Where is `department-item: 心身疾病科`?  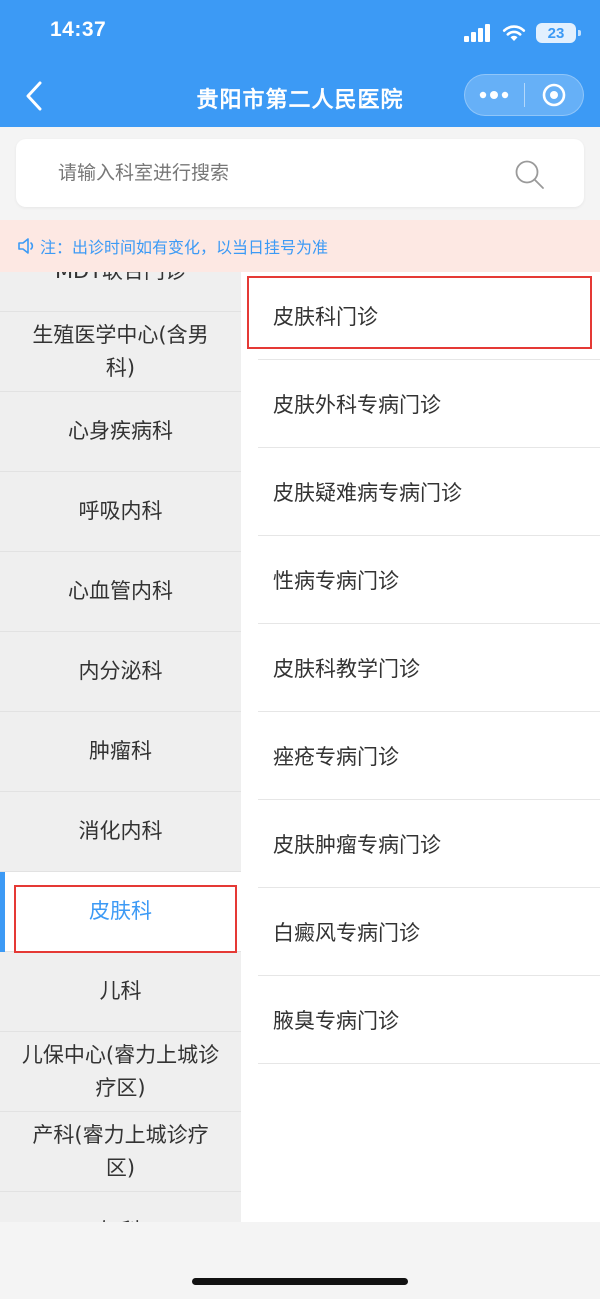
department-item: 心身疾病科 is located at coordinates (120, 432).